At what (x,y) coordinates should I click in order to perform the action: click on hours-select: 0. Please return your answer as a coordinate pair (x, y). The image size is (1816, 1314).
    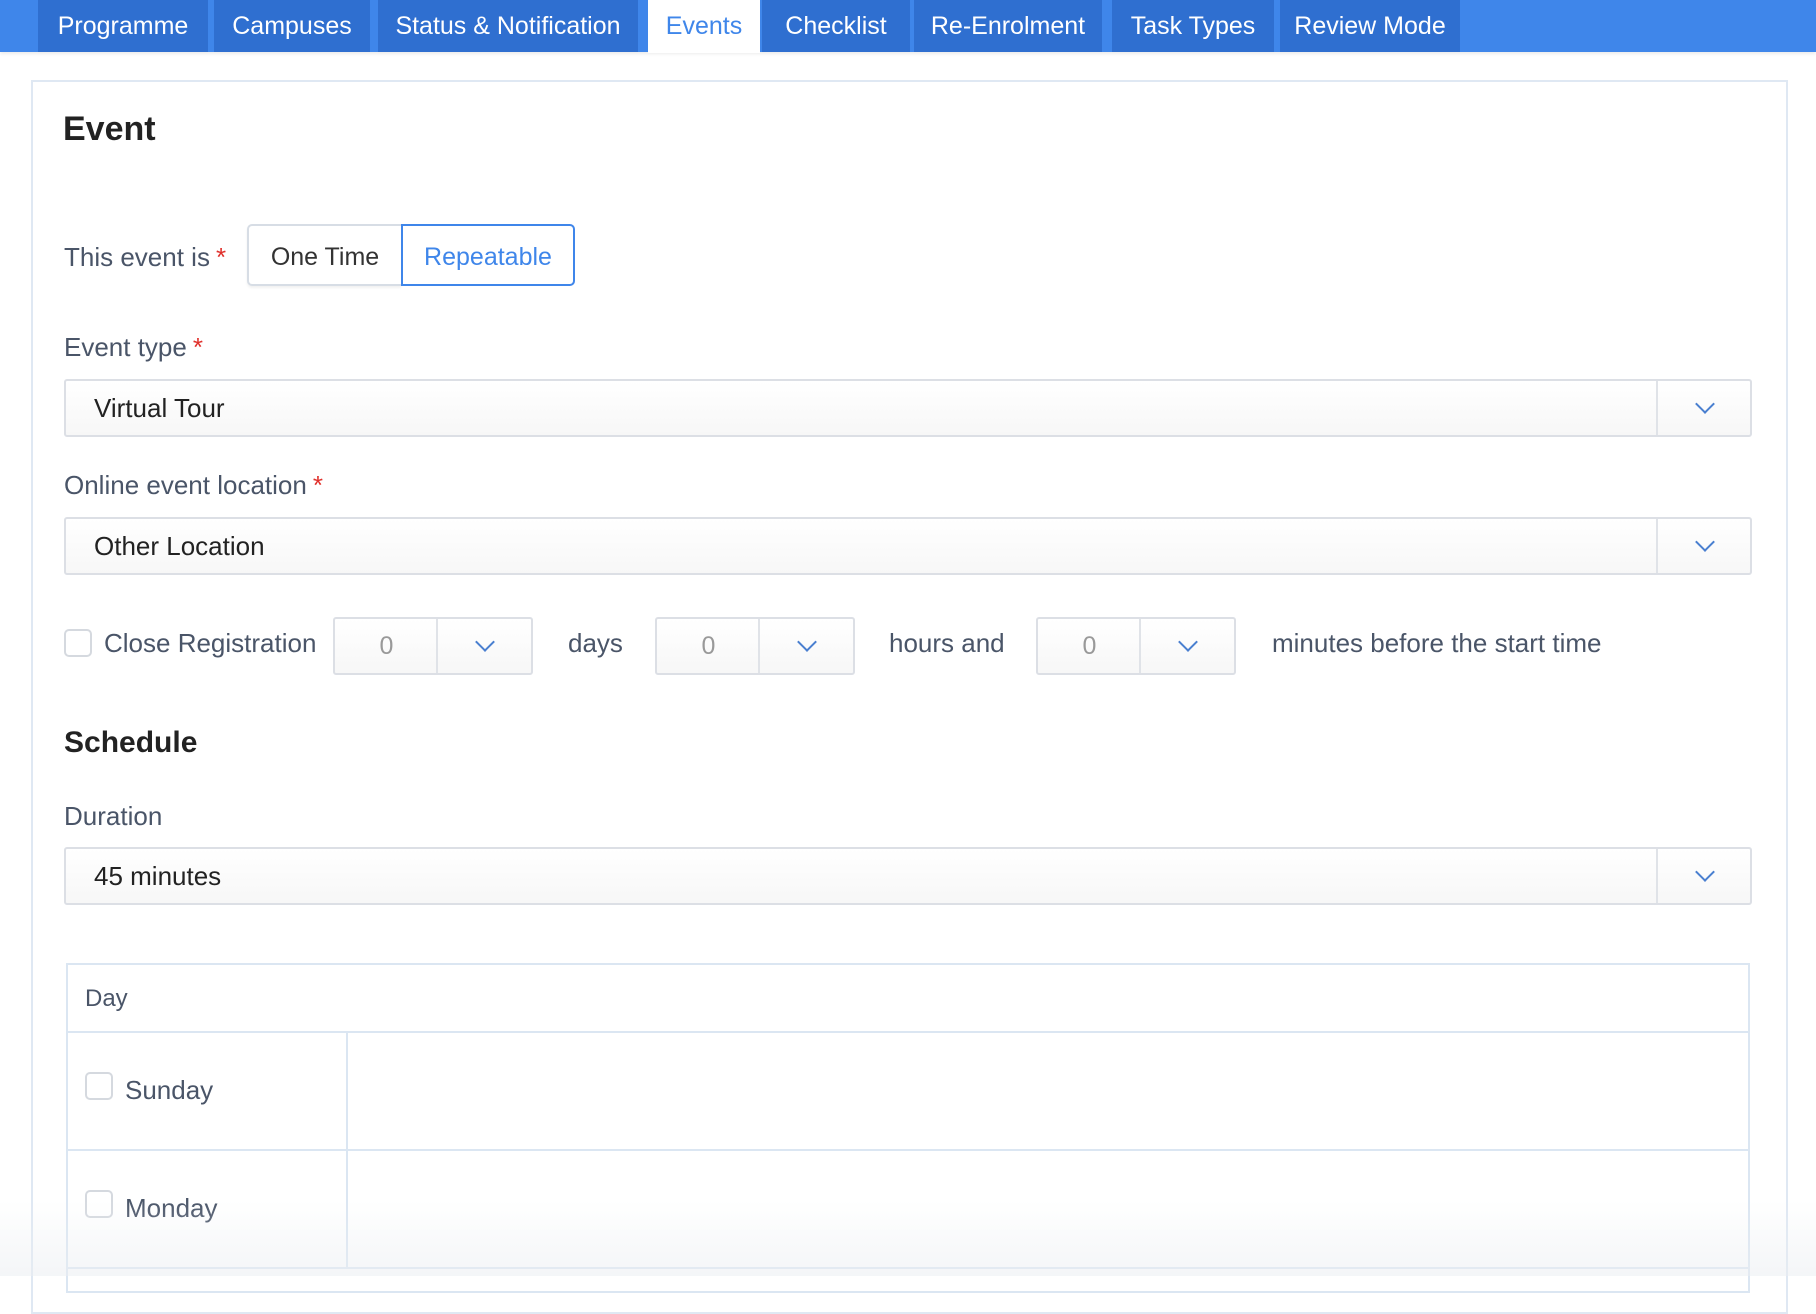
    Looking at the image, I should click on (755, 646).